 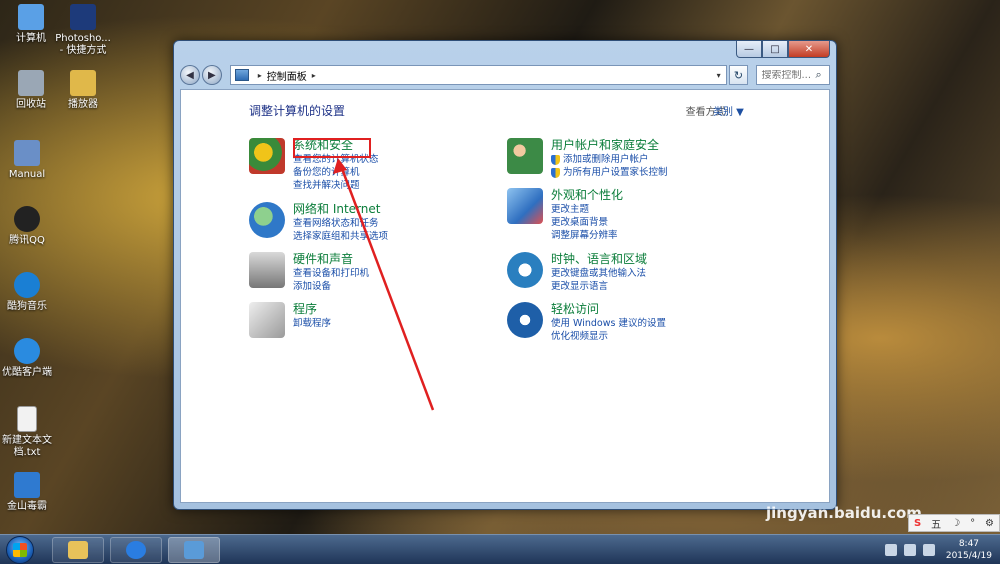 I want to click on clock-date: 2015/4/19, so click(x=968, y=555).